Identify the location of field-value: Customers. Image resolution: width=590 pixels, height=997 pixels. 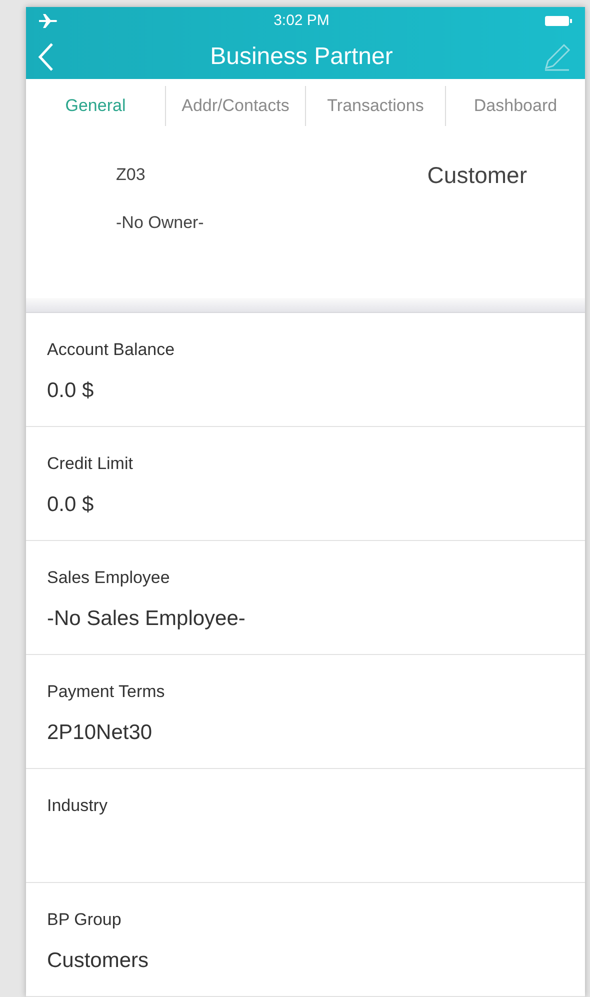
(98, 961).